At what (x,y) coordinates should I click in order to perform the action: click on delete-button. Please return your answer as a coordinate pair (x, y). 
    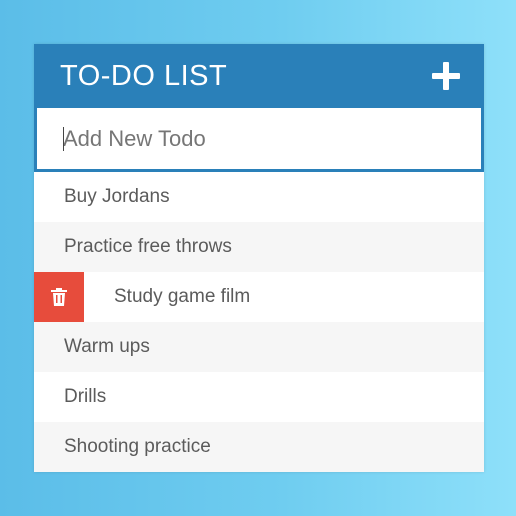
    Looking at the image, I should click on (59, 297).